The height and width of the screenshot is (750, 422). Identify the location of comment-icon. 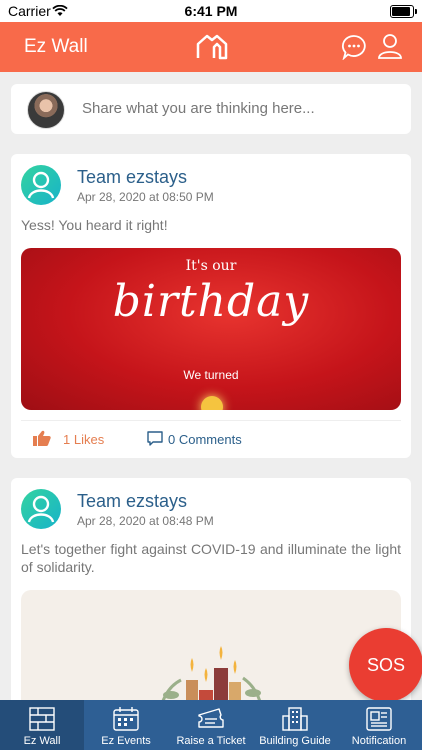
(155, 441).